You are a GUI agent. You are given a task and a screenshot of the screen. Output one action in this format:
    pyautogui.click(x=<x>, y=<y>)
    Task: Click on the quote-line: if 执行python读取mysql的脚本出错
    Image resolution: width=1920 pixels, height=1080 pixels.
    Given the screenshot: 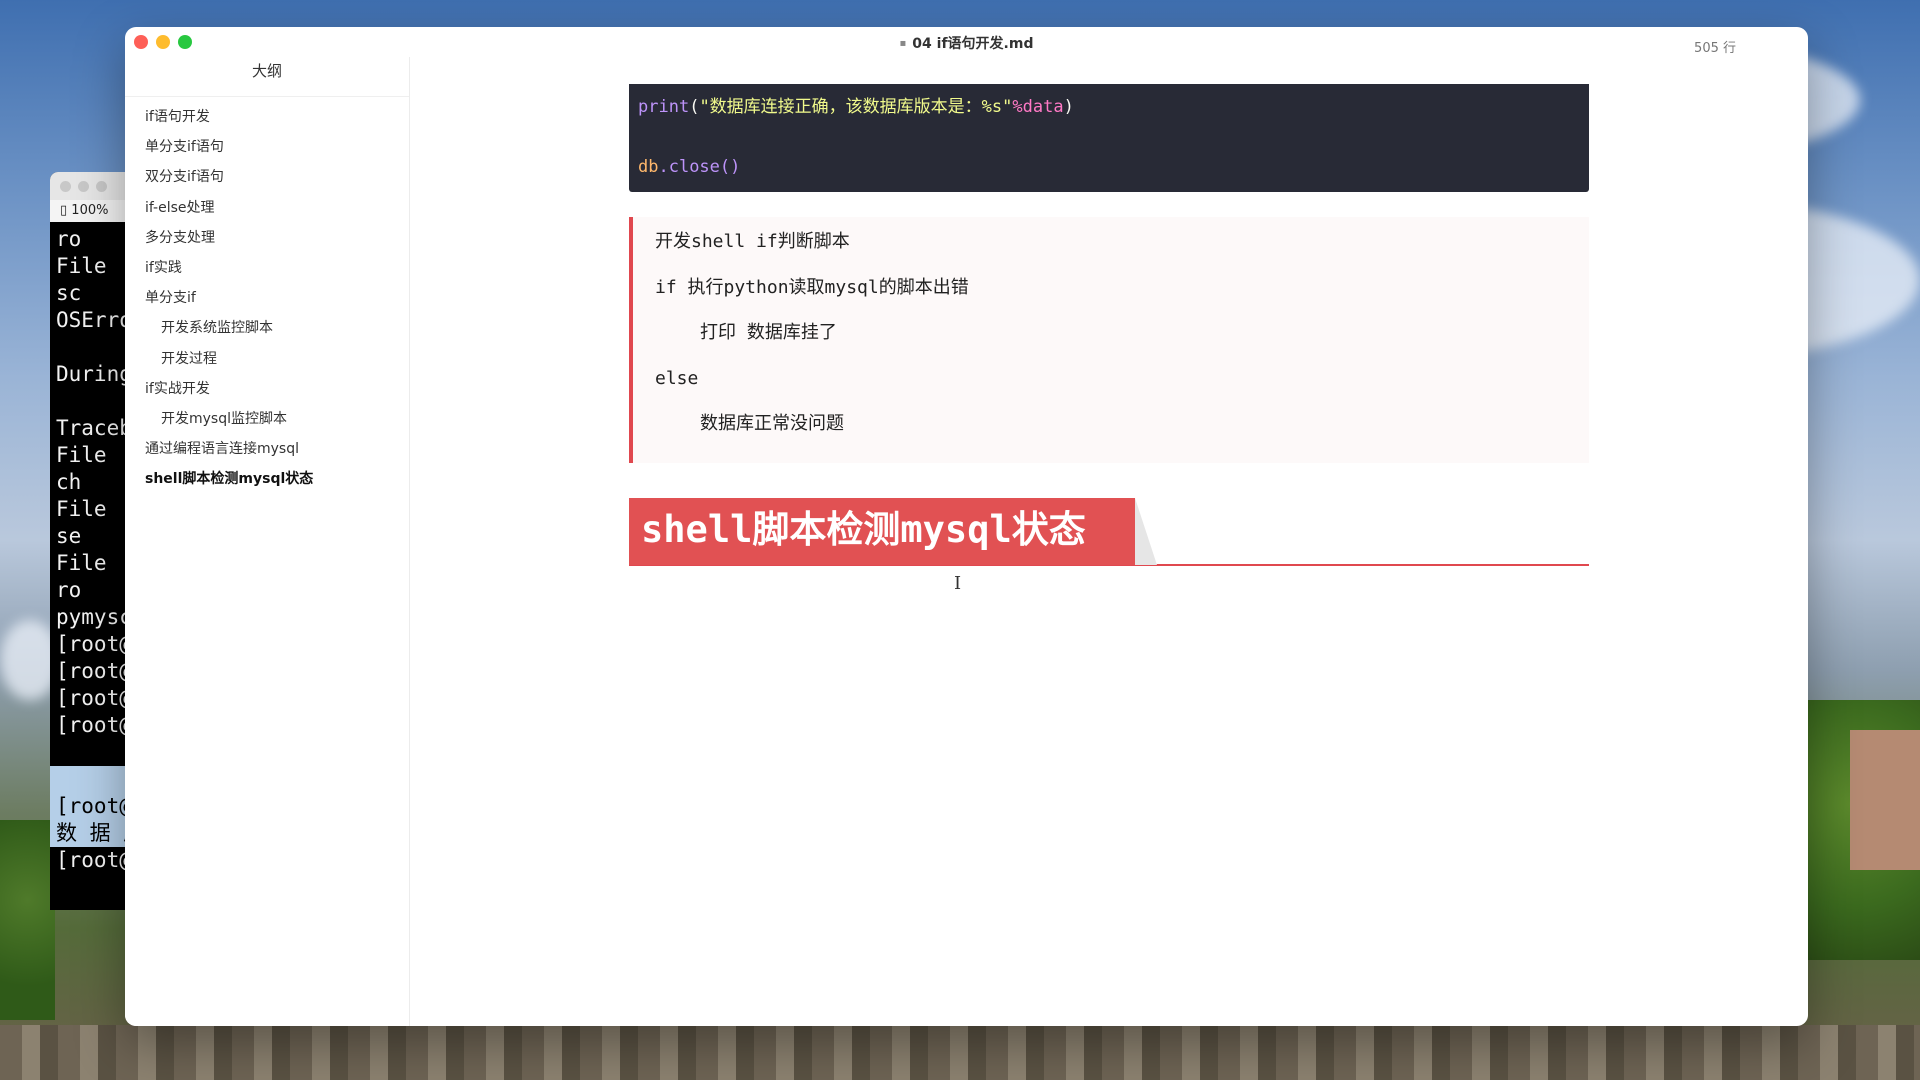 What is the action you would take?
    pyautogui.click(x=812, y=287)
    